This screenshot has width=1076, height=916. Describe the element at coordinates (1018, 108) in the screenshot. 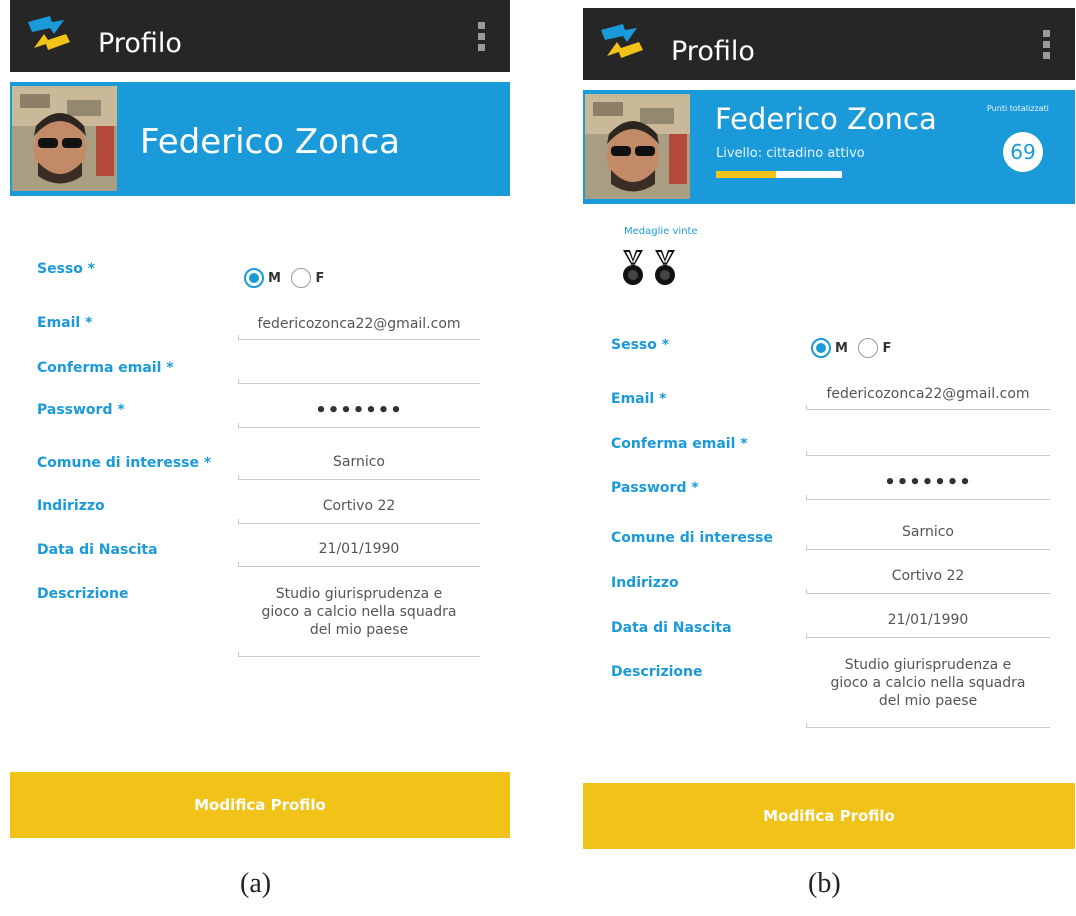

I see `points-label: Punti totalizzati` at that location.